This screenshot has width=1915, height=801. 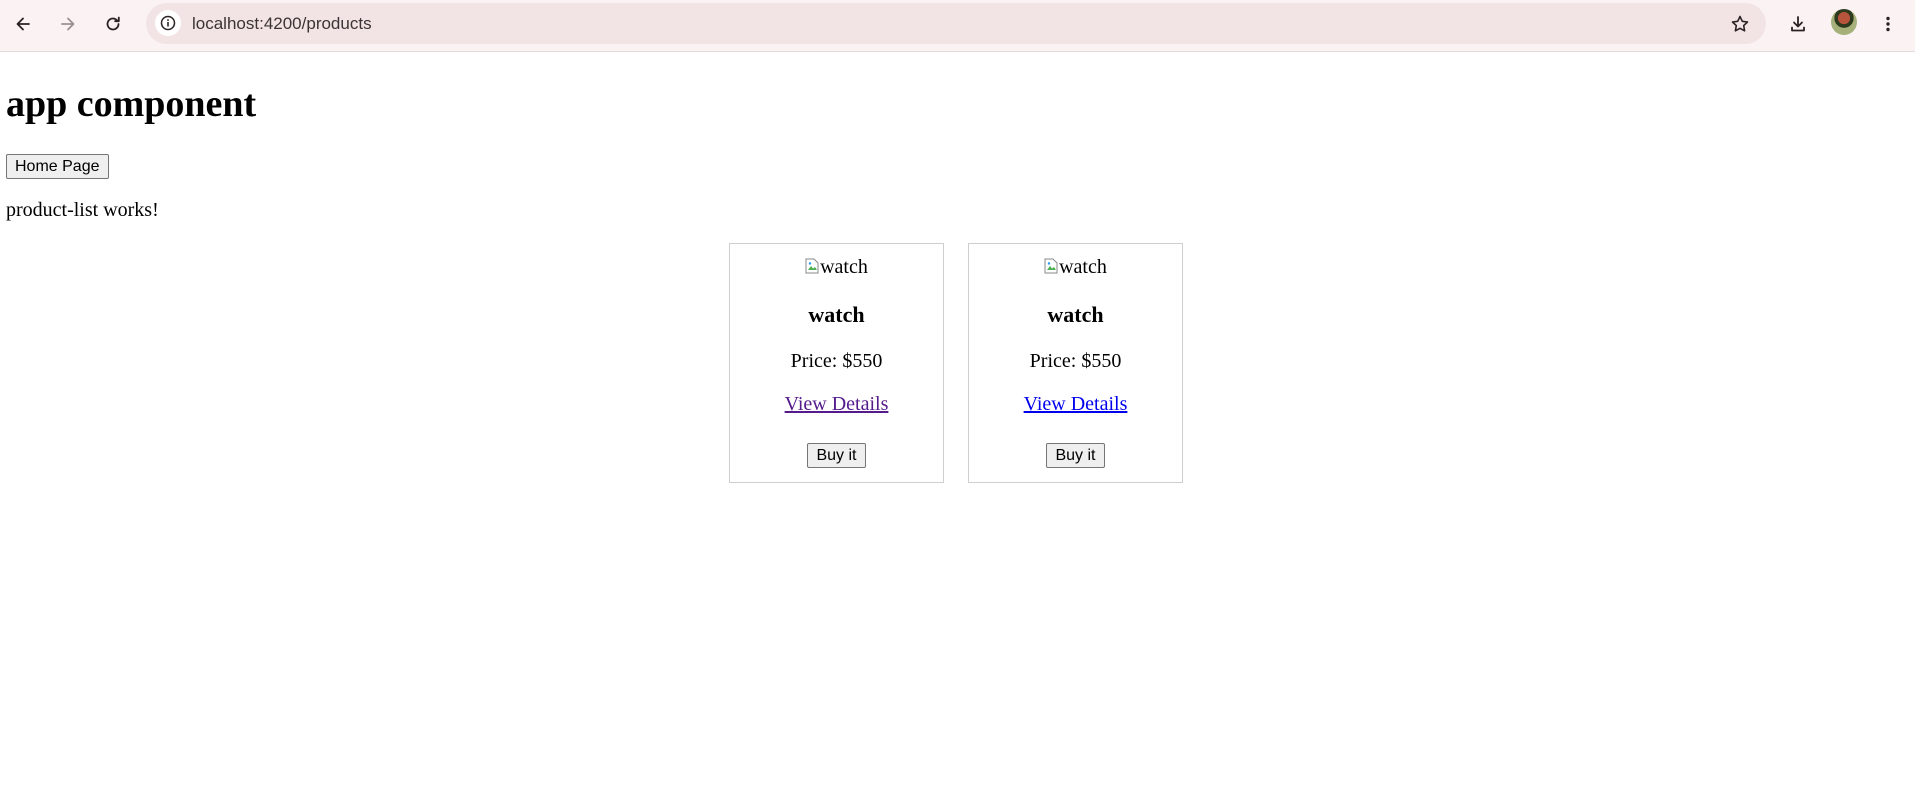 I want to click on menu-button, so click(x=1888, y=24).